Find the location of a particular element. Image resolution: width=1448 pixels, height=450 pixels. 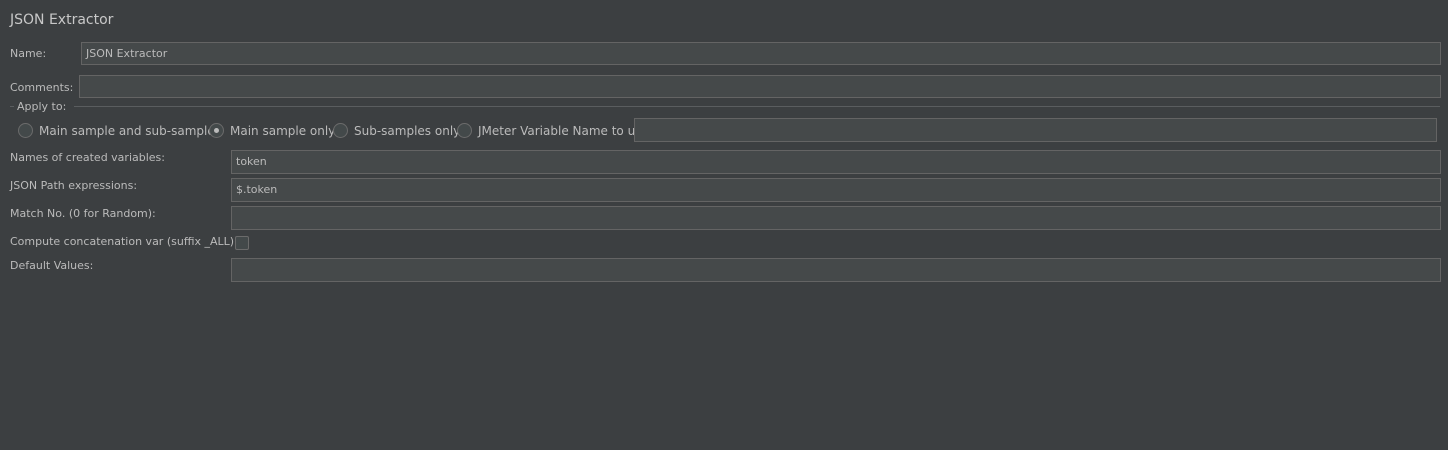

default-values-field is located at coordinates (836, 270).